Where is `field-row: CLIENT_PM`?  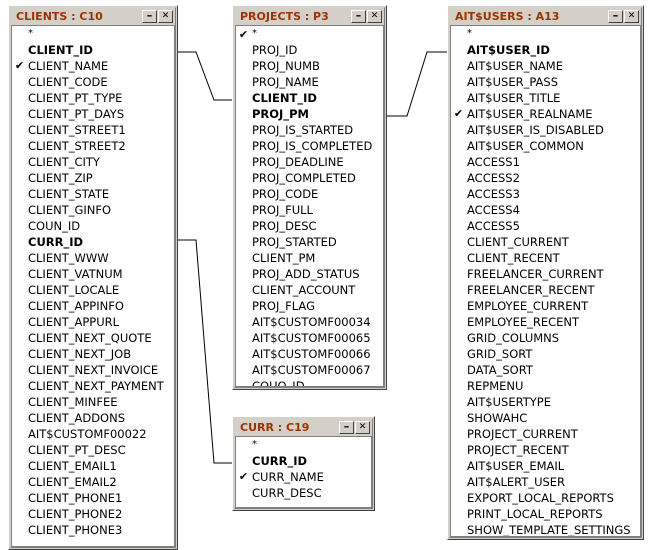 field-row: CLIENT_PM is located at coordinates (309, 258).